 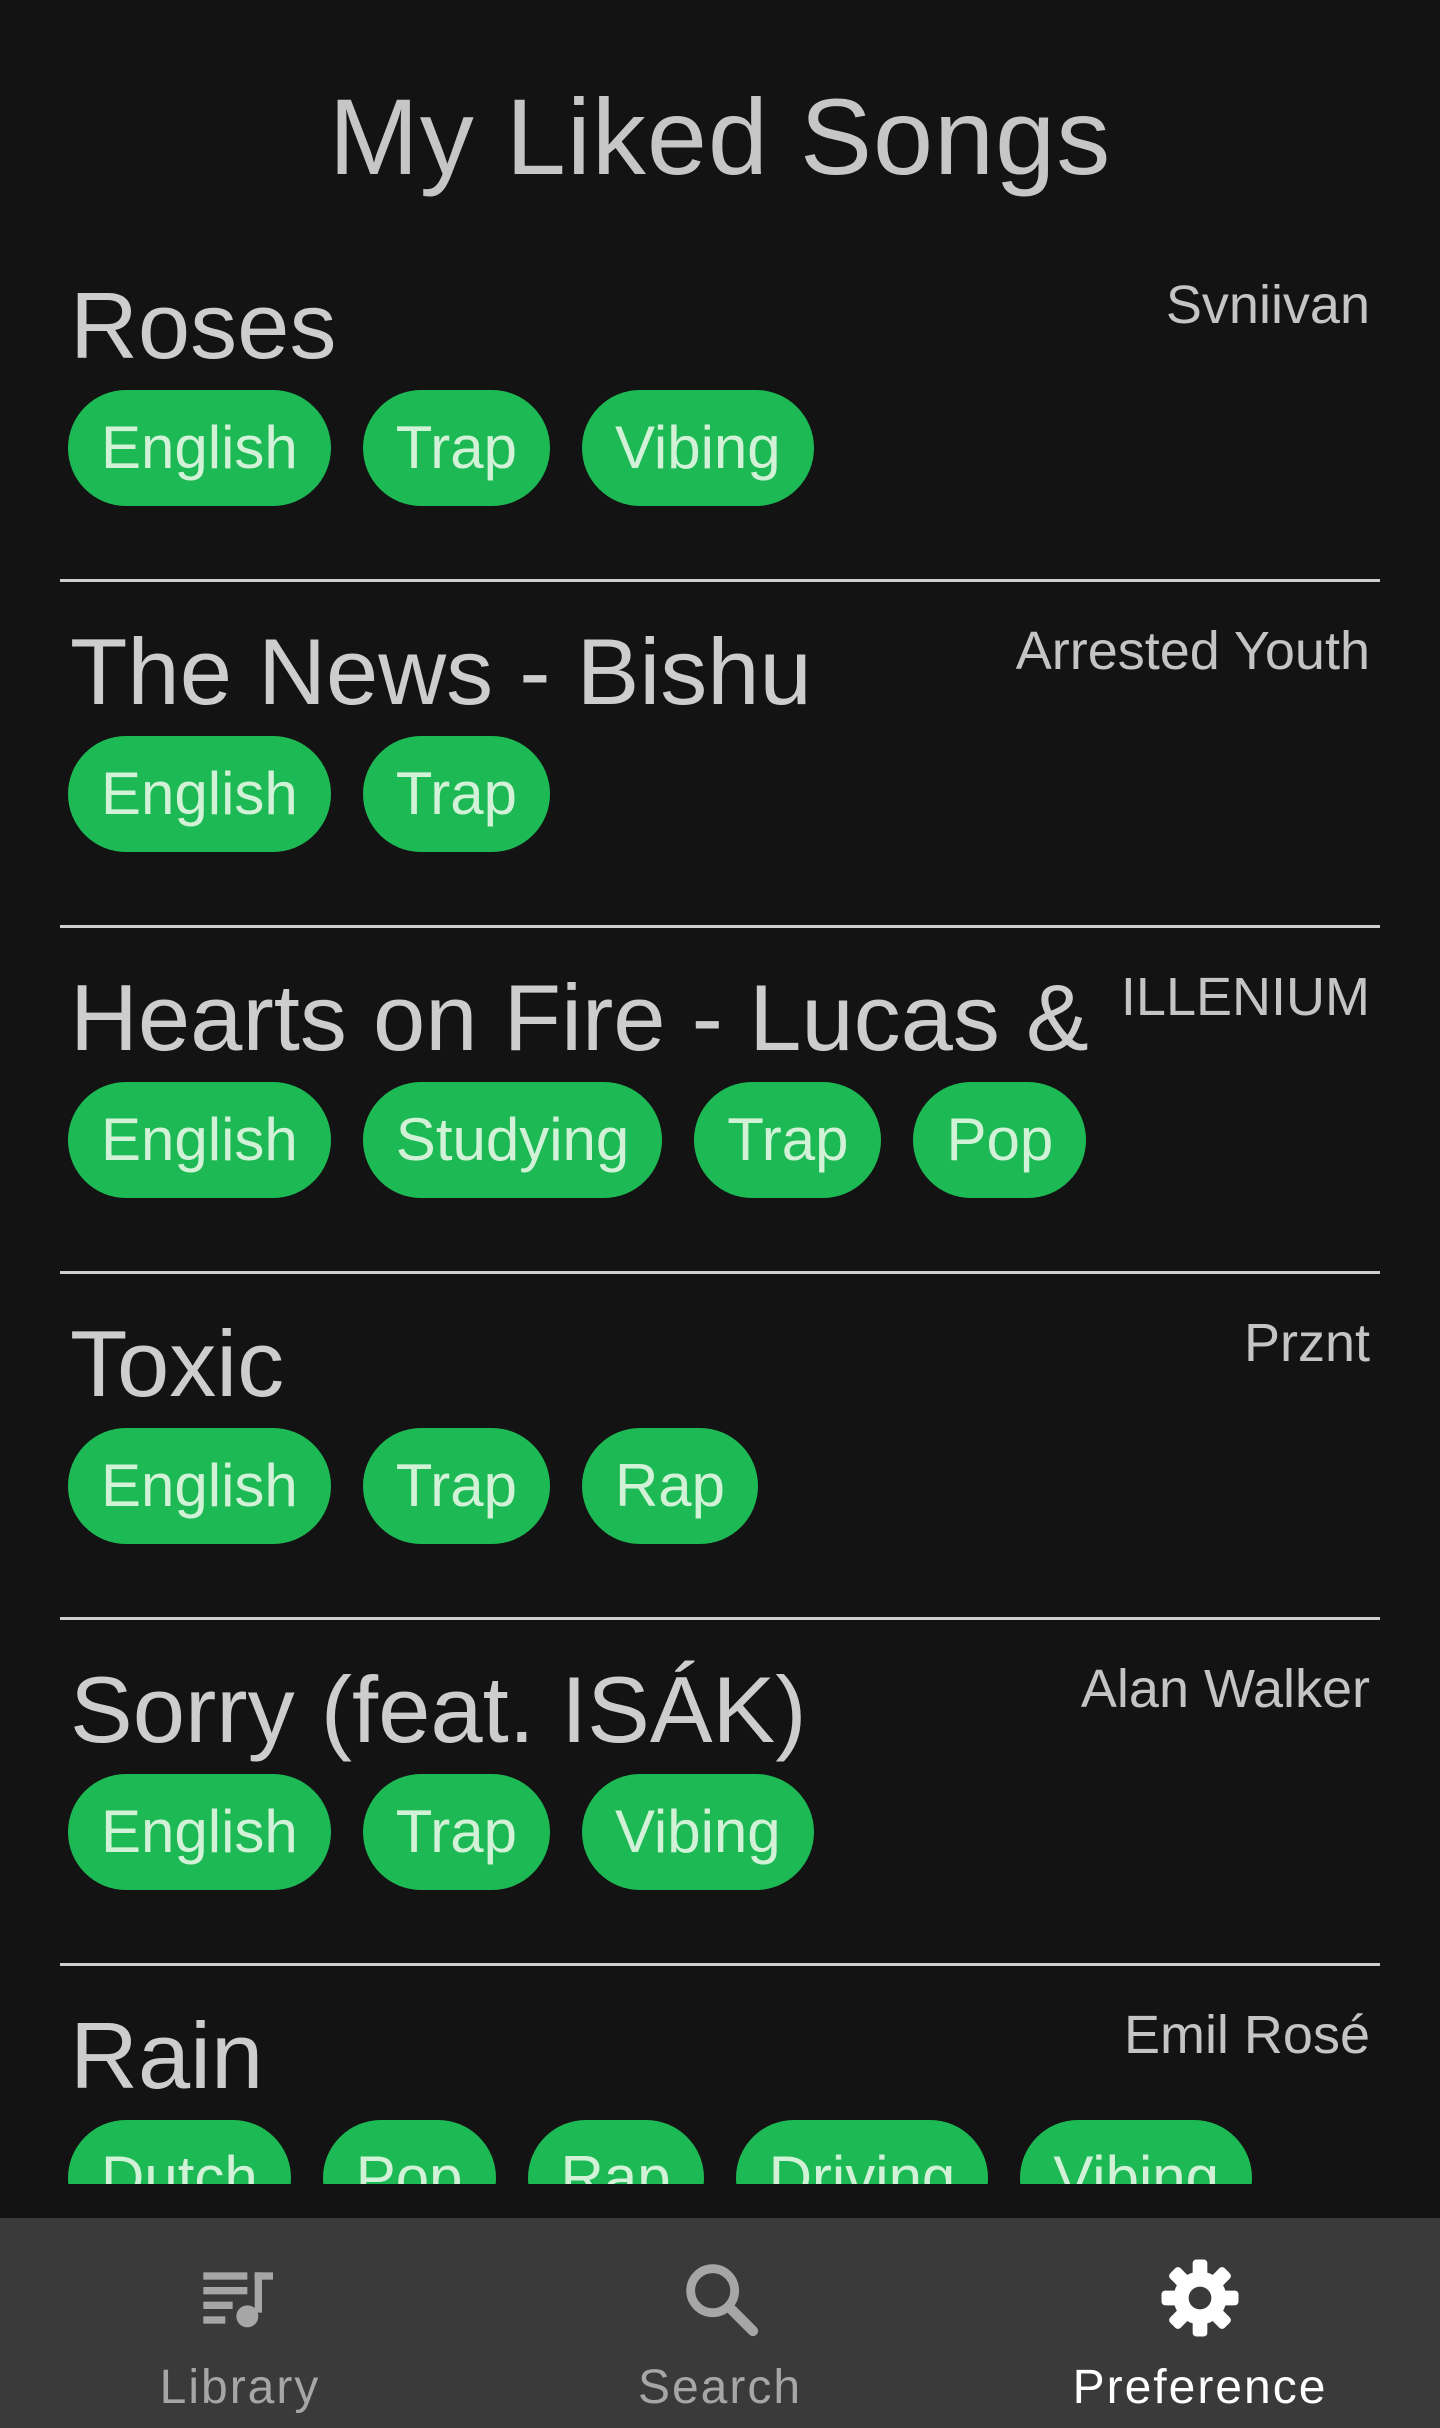 What do you see at coordinates (203, 325) in the screenshot?
I see `song-title: Roses` at bounding box center [203, 325].